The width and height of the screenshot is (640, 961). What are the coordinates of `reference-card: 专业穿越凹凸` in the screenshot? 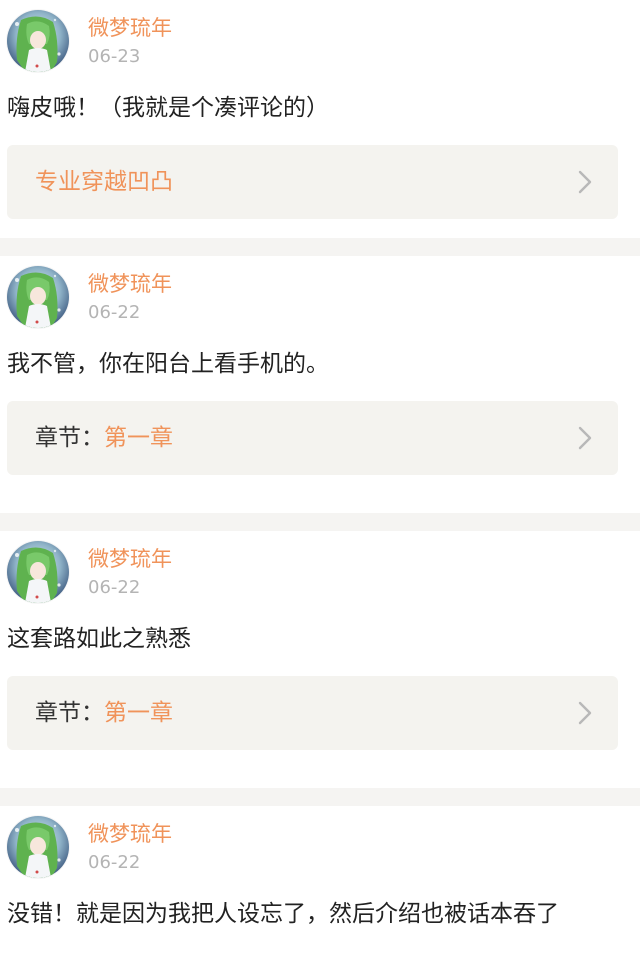 It's located at (312, 182).